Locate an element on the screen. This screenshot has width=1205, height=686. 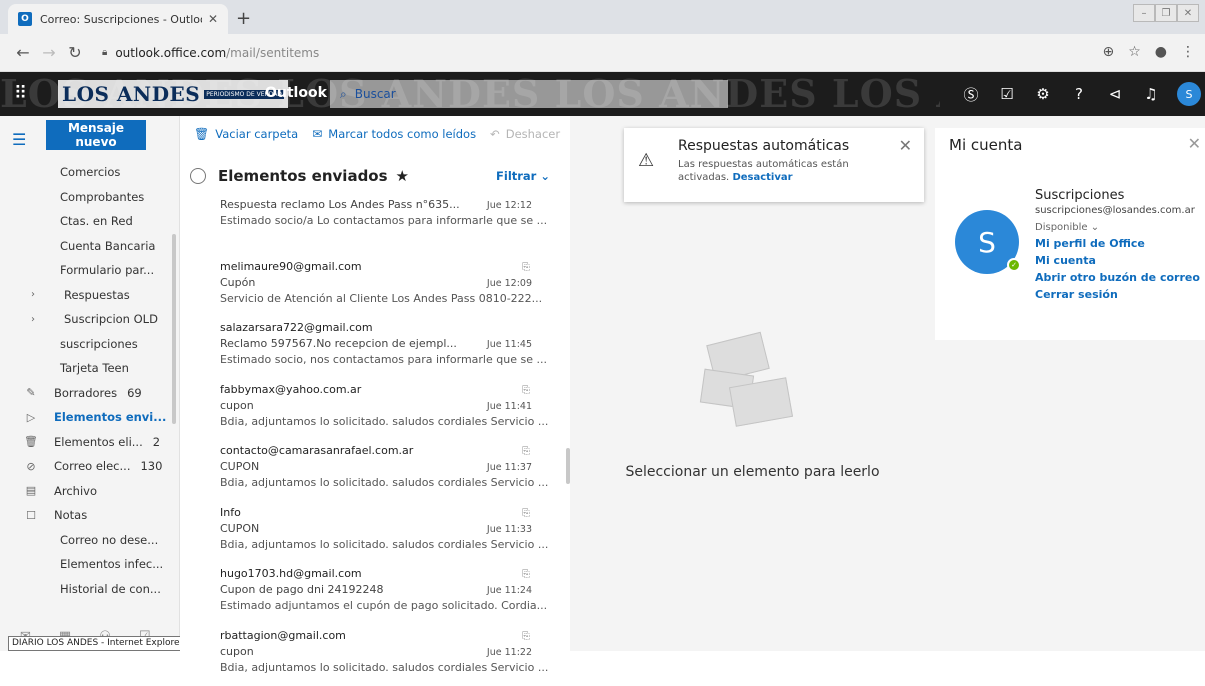
folder-item: Comprobantes is located at coordinates (90, 197).